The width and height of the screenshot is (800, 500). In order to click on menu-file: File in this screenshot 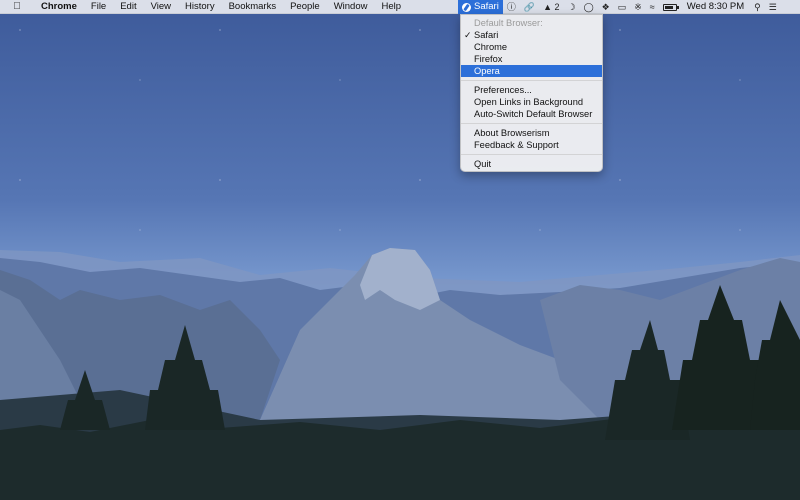, I will do `click(98, 7)`.